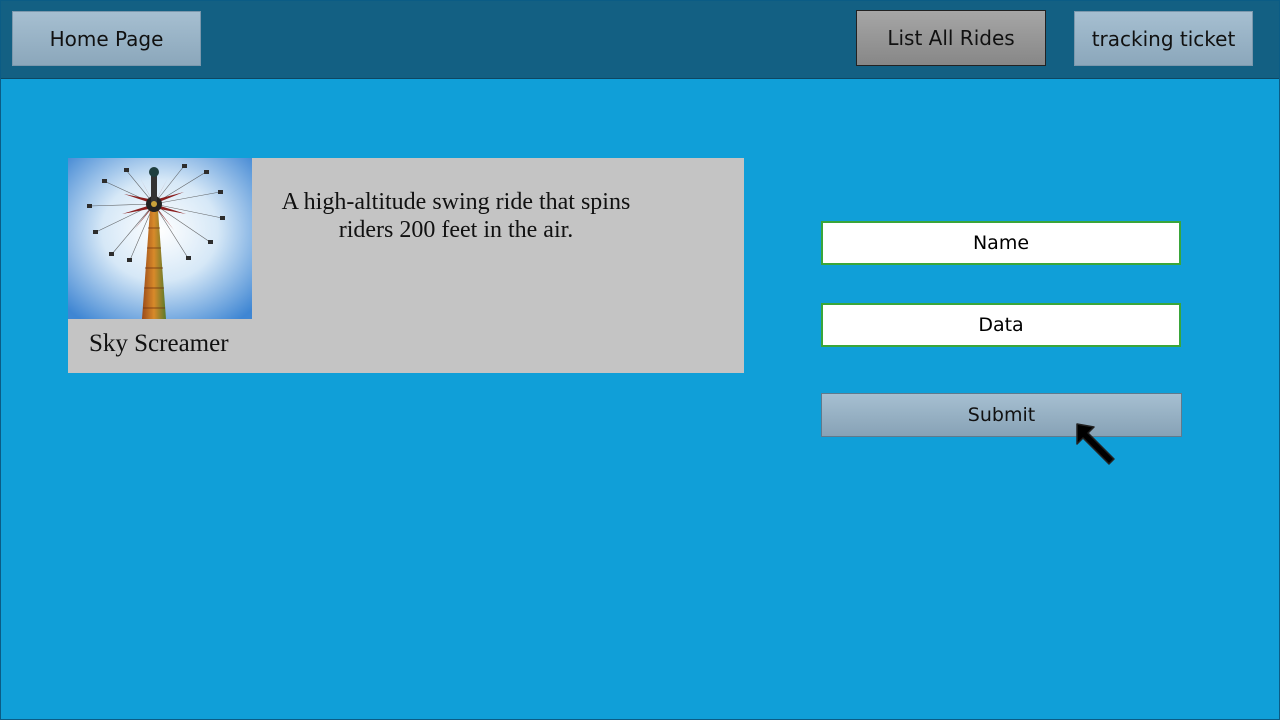  Describe the element at coordinates (159, 343) in the screenshot. I see `ride-name: Sky Screamer` at that location.